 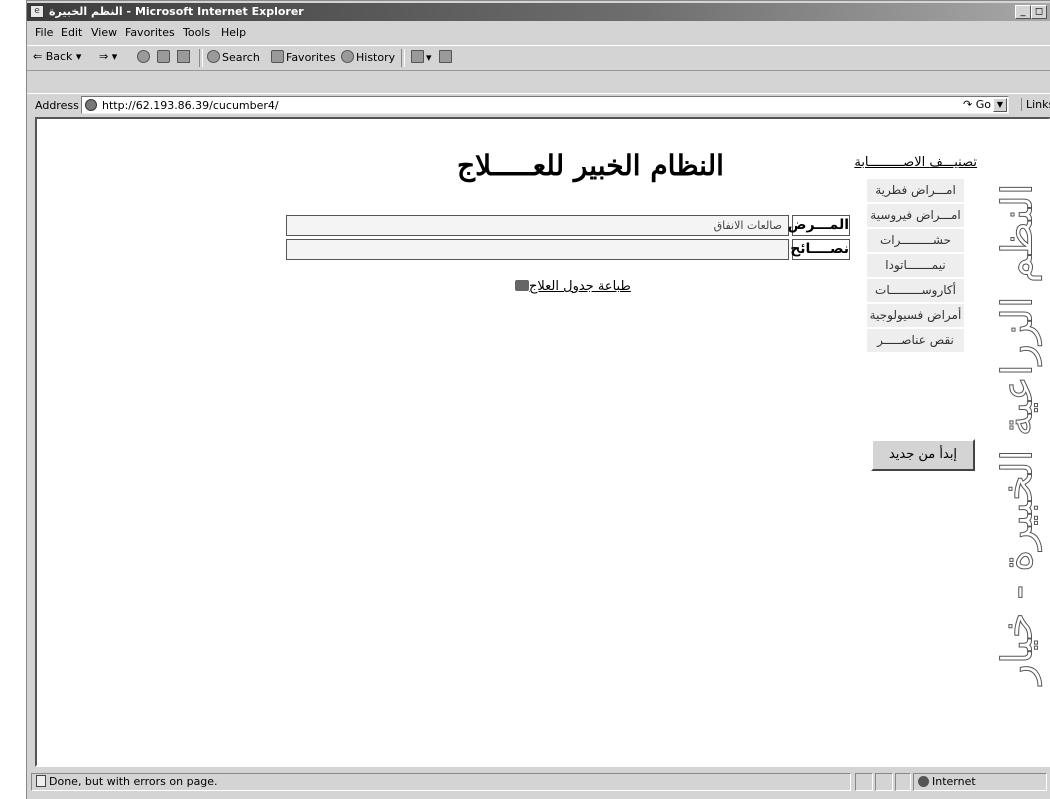 What do you see at coordinates (1035, 104) in the screenshot?
I see `links-button: Links` at bounding box center [1035, 104].